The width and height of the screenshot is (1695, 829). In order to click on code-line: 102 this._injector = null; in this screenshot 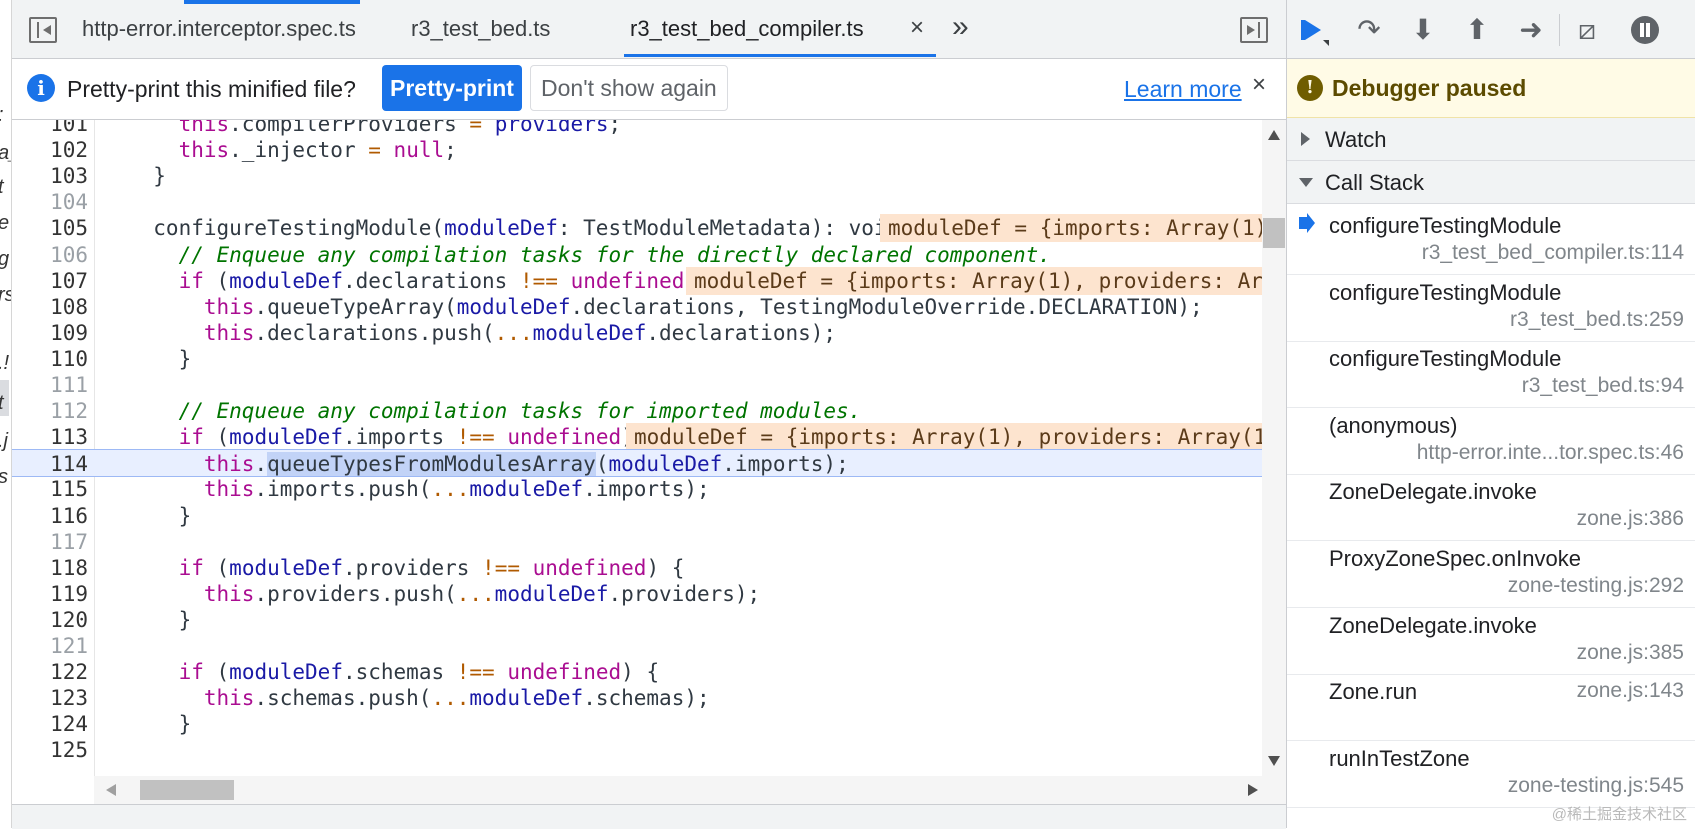, I will do `click(637, 150)`.